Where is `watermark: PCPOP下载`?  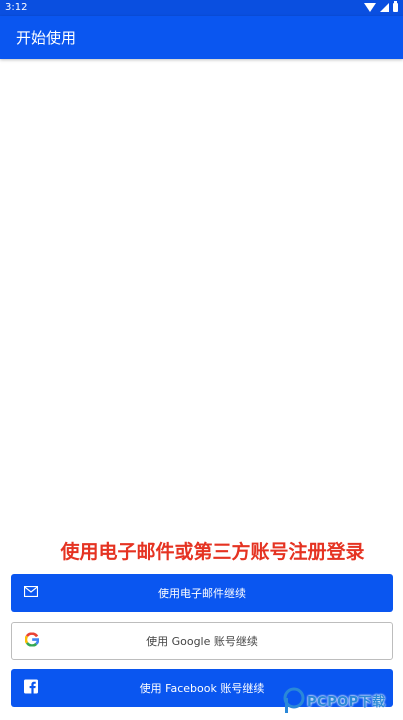
watermark: PCPOP下载 is located at coordinates (342, 701).